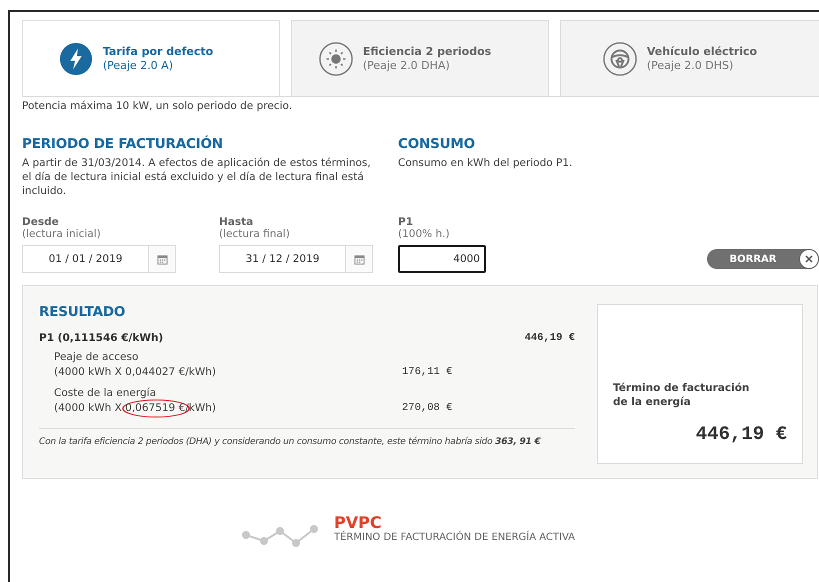 The width and height of the screenshot is (819, 582). Describe the element at coordinates (619, 59) in the screenshot. I see `steering-wheel-icon` at that location.